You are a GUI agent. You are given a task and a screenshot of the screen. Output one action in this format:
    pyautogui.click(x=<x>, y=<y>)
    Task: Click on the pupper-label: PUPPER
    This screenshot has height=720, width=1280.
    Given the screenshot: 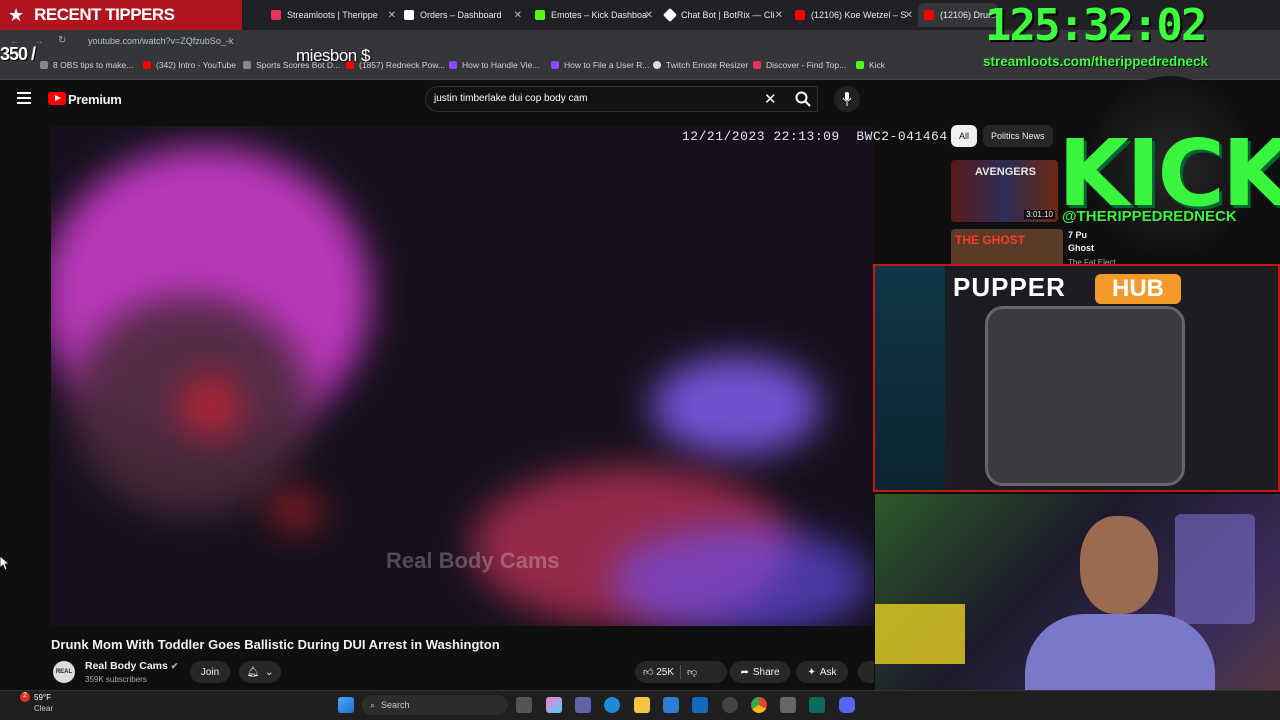 What is the action you would take?
    pyautogui.click(x=1009, y=287)
    